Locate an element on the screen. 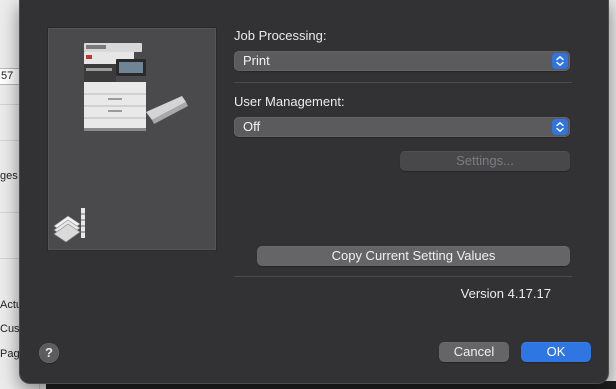  cancel-button: Cancel is located at coordinates (474, 352).